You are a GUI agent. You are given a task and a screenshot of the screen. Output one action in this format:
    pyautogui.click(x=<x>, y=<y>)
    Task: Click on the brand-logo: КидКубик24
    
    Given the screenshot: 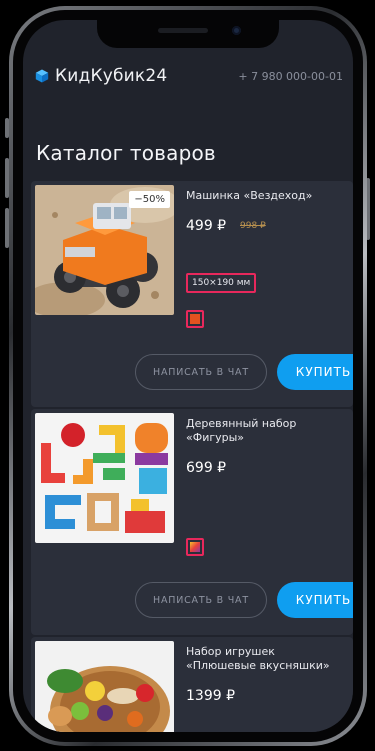 What is the action you would take?
    pyautogui.click(x=101, y=76)
    